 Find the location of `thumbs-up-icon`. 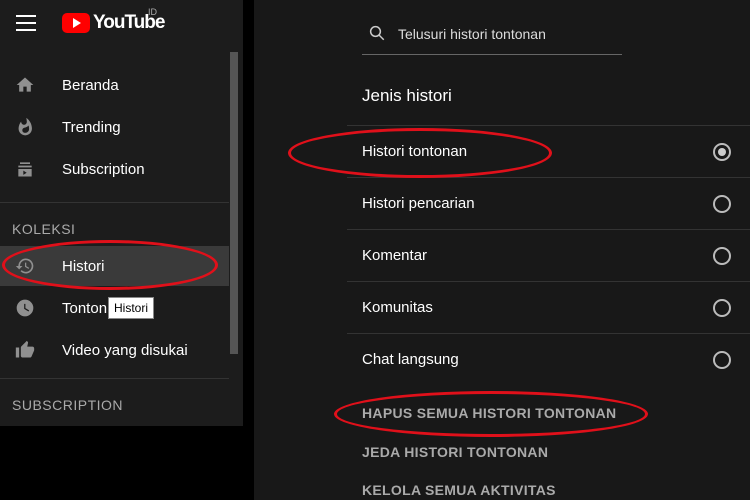

thumbs-up-icon is located at coordinates (25, 349).